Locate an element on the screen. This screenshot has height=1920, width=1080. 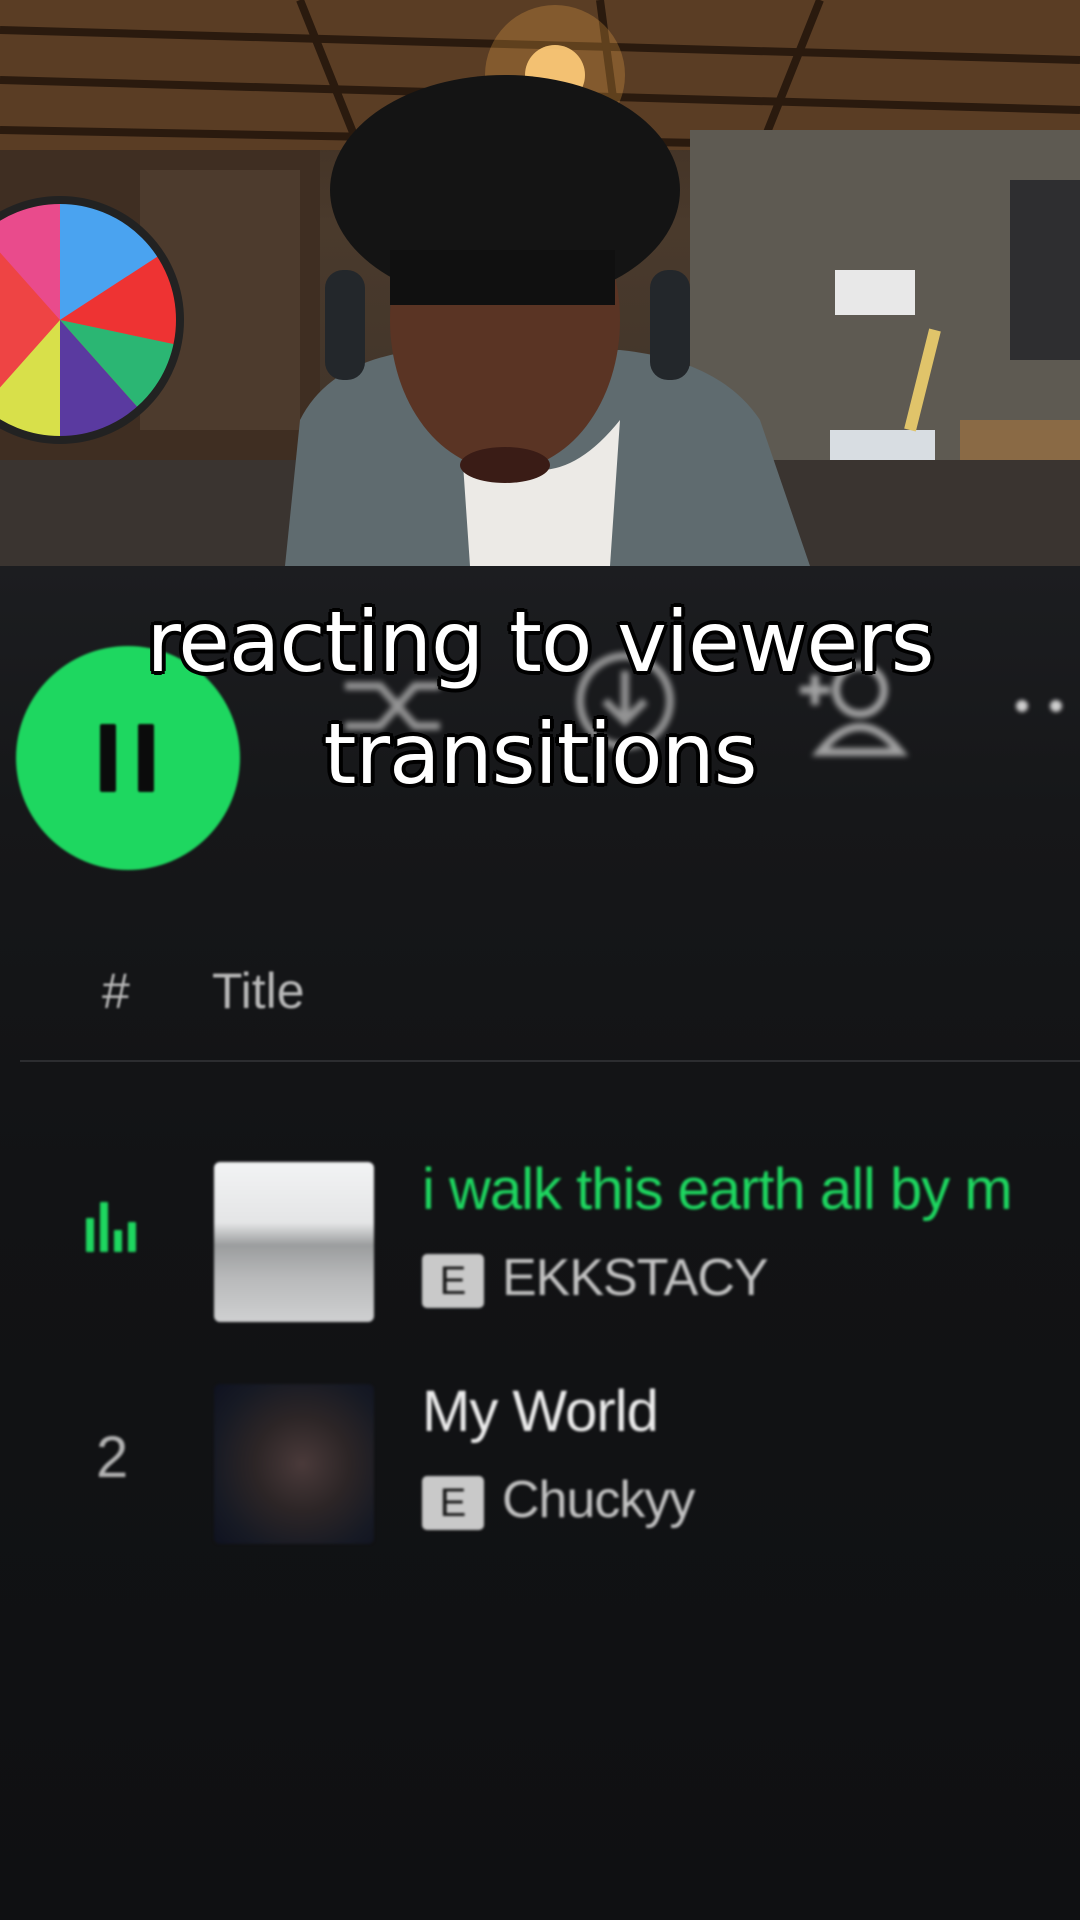
caption-line-2: transitions is located at coordinates (540, 754).